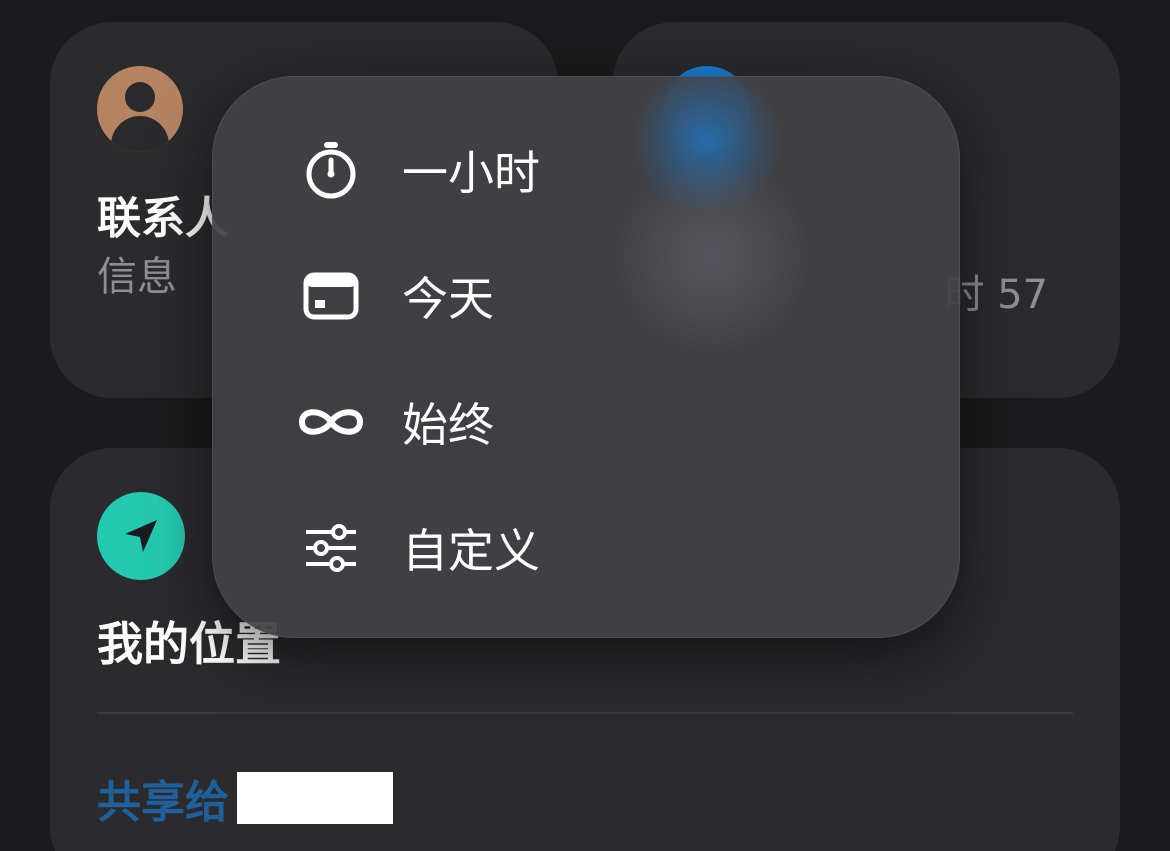 The image size is (1170, 851). Describe the element at coordinates (471, 173) in the screenshot. I see `menu-item-label: 一小时` at that location.